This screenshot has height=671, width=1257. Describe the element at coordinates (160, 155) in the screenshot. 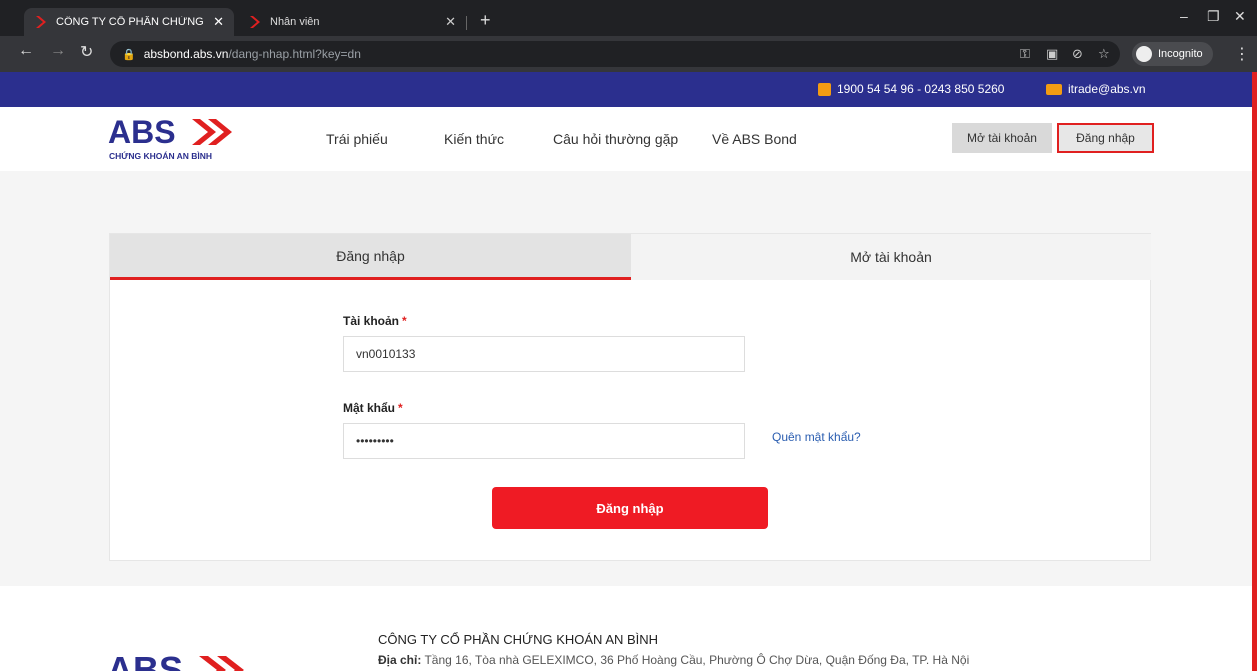

I see `logo-subtext: CHỨNG KHOÁN AN BÌNH` at that location.